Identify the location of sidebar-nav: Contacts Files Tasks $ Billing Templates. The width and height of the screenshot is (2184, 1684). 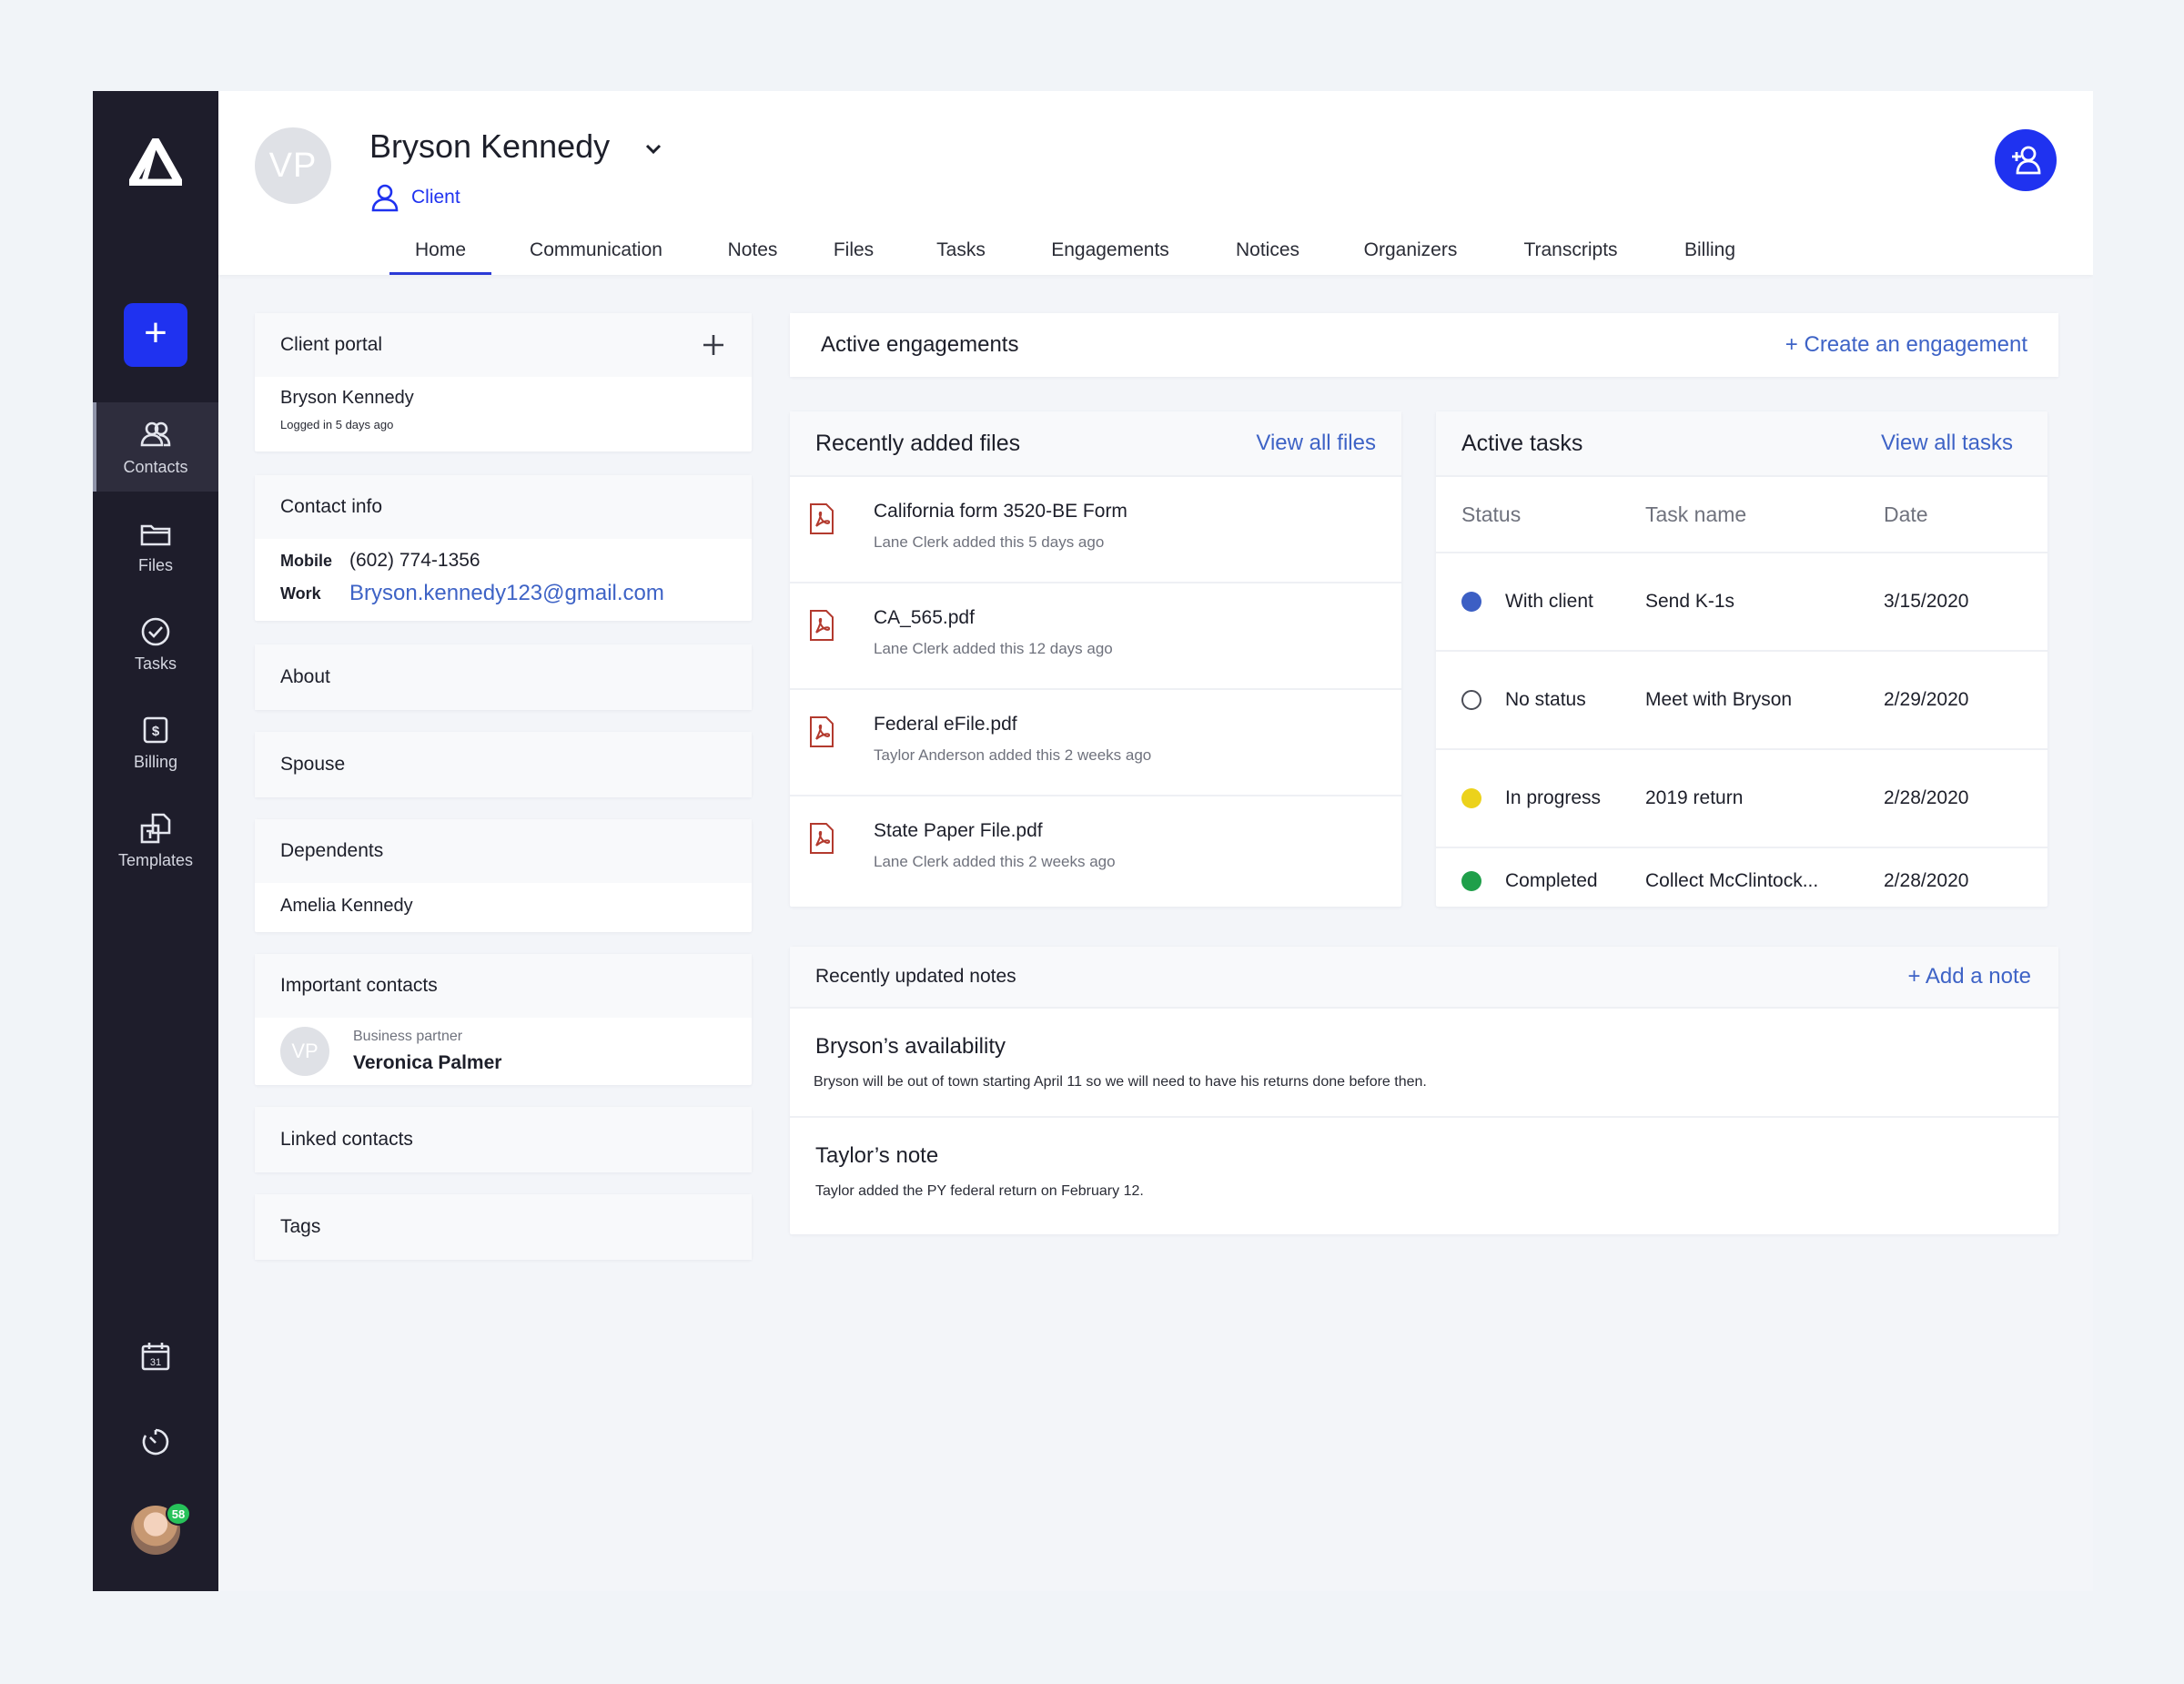
(156, 648).